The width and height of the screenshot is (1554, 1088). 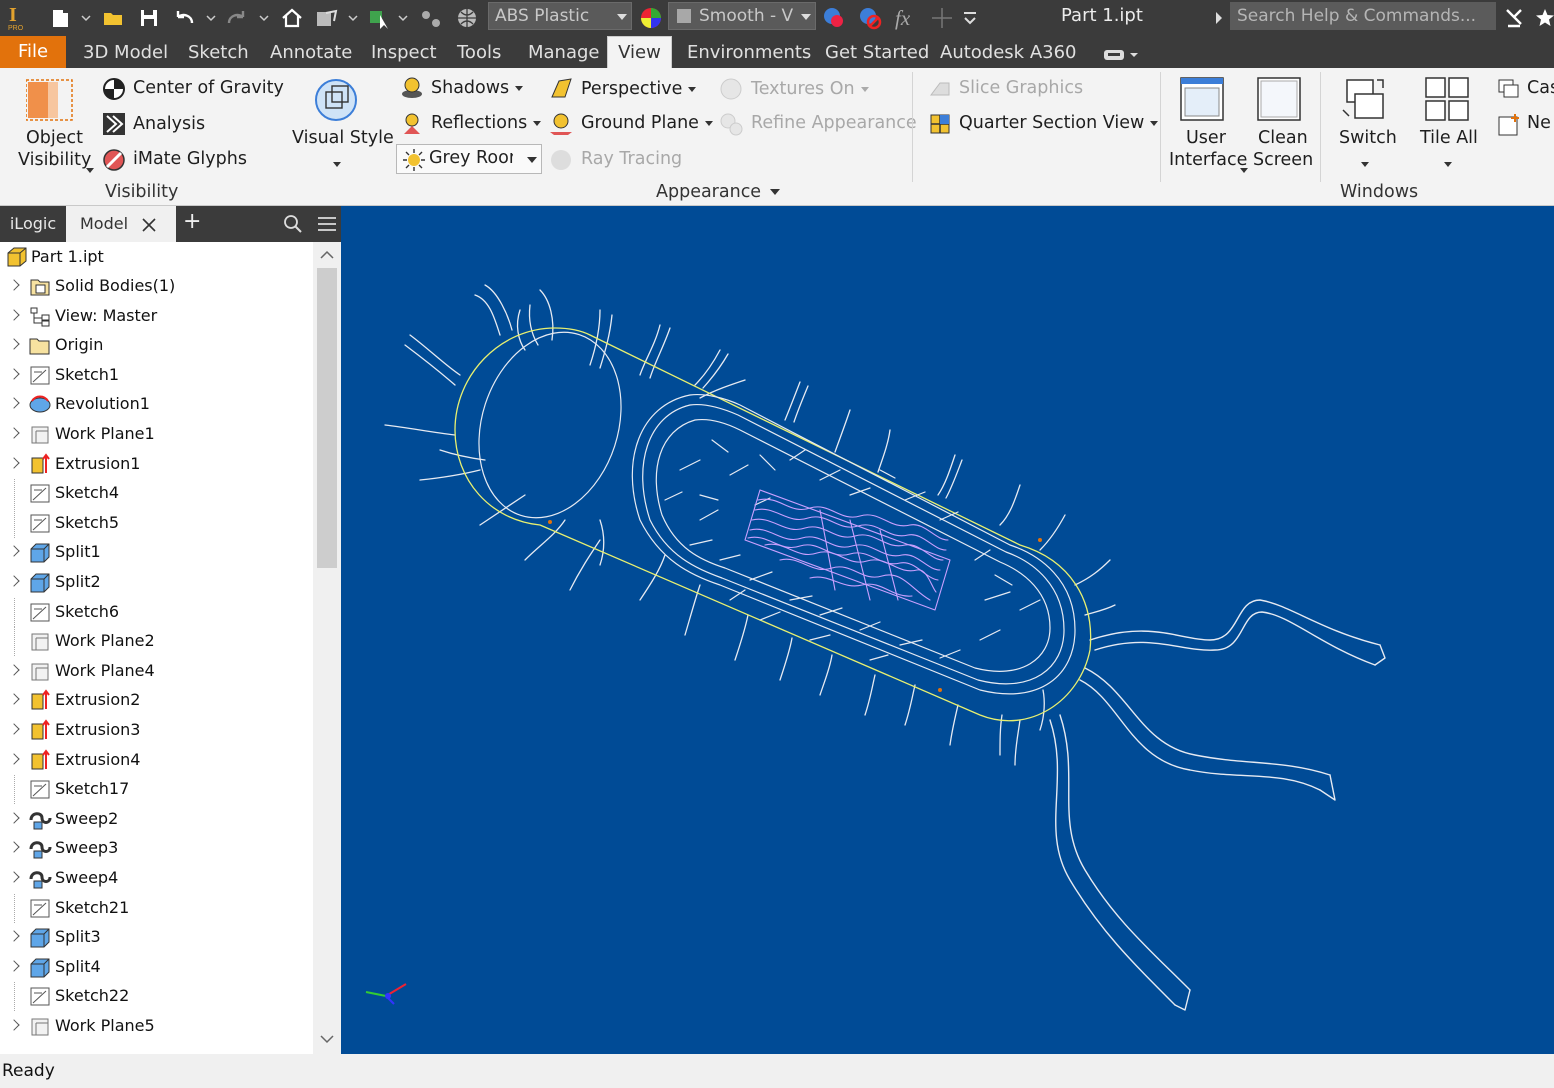 I want to click on analysis-icon, so click(x=114, y=126).